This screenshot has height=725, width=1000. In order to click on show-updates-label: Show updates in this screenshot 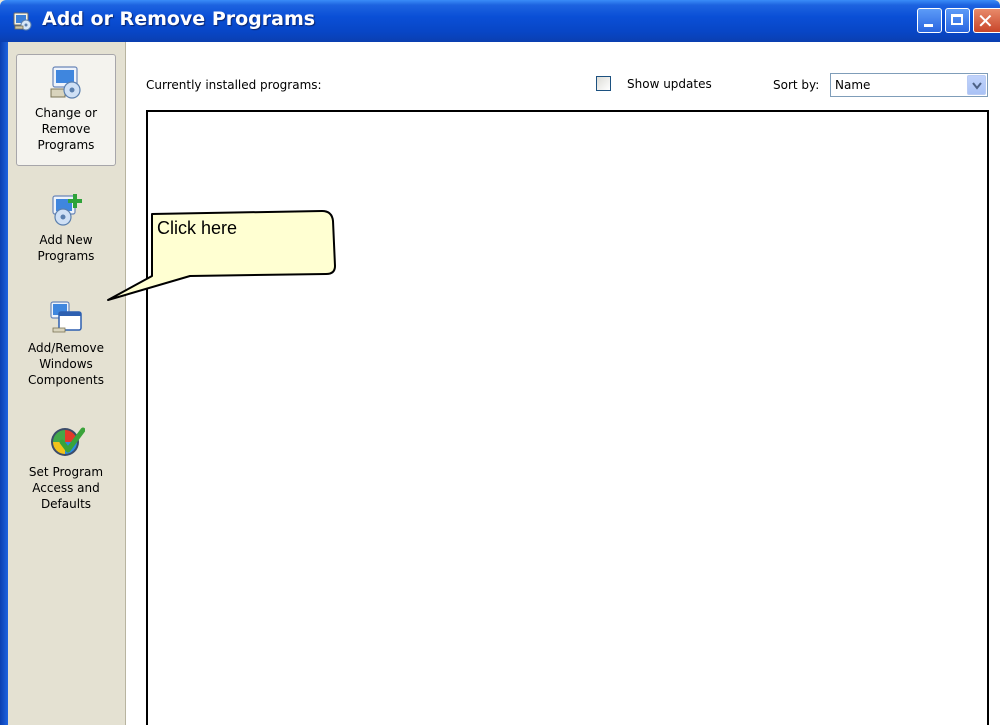, I will do `click(669, 83)`.